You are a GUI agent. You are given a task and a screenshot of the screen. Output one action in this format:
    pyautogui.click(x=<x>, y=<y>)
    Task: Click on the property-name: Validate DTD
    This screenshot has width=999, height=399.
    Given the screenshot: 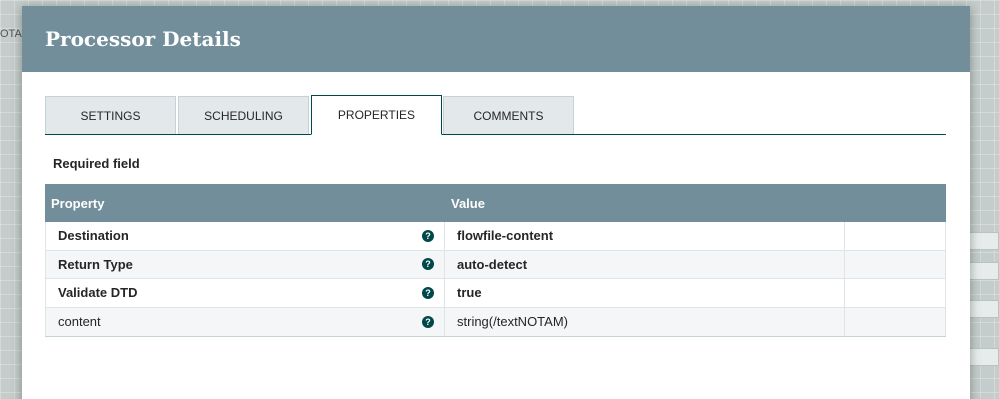 What is the action you would take?
    pyautogui.click(x=98, y=293)
    